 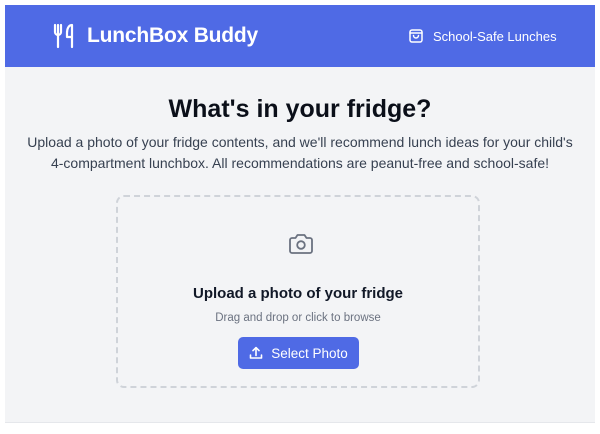 I want to click on select-photo-button: Select Photo, so click(x=298, y=353).